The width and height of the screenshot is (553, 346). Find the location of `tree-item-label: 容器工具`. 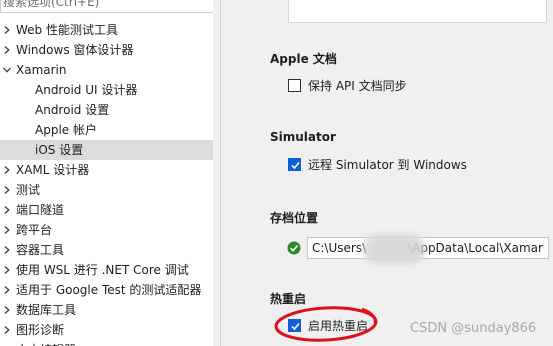

tree-item-label: 容器工具 is located at coordinates (40, 250).